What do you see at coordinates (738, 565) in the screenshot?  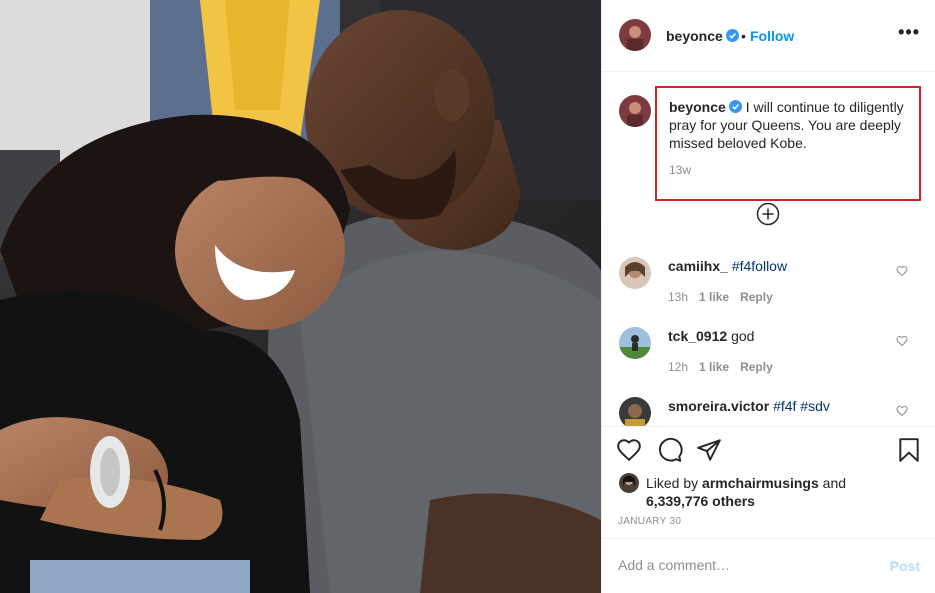 I see `comment-input` at bounding box center [738, 565].